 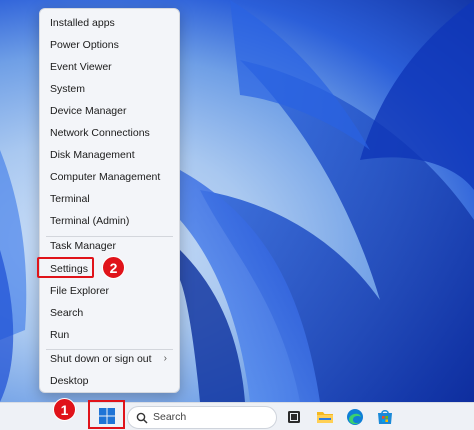 I want to click on taskbar-search-box: Search, so click(x=202, y=417).